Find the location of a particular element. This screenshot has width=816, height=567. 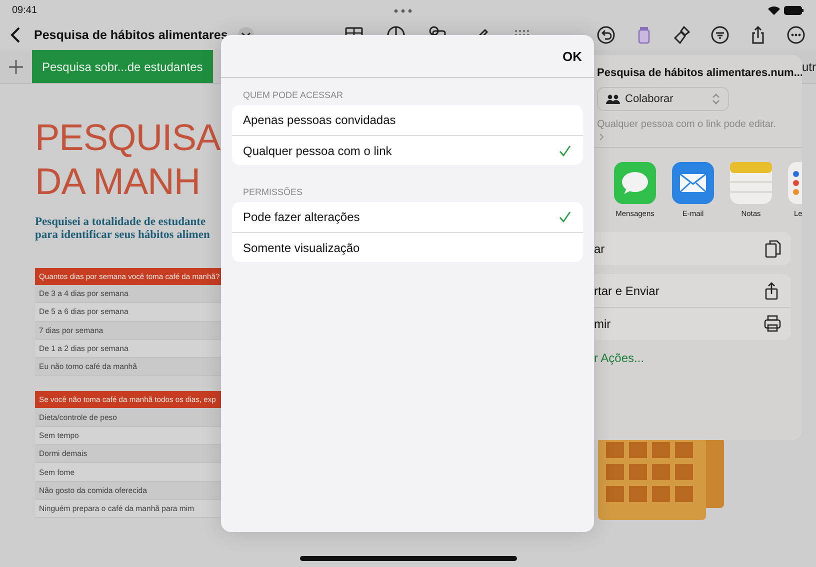

subtitle-line: para identificar seus hábitos alimen is located at coordinates (123, 235).